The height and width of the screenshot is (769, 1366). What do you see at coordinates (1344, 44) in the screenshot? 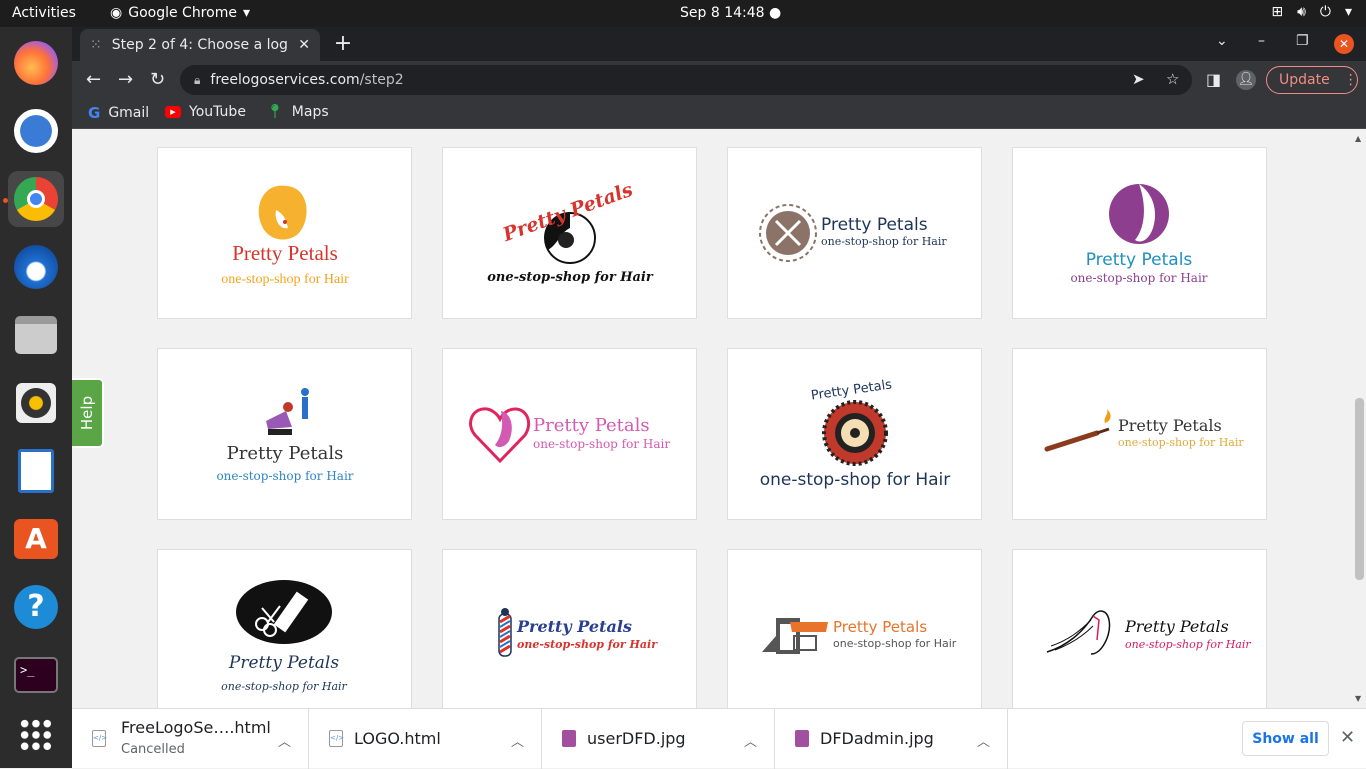
I see `close-window-button: ✕` at bounding box center [1344, 44].